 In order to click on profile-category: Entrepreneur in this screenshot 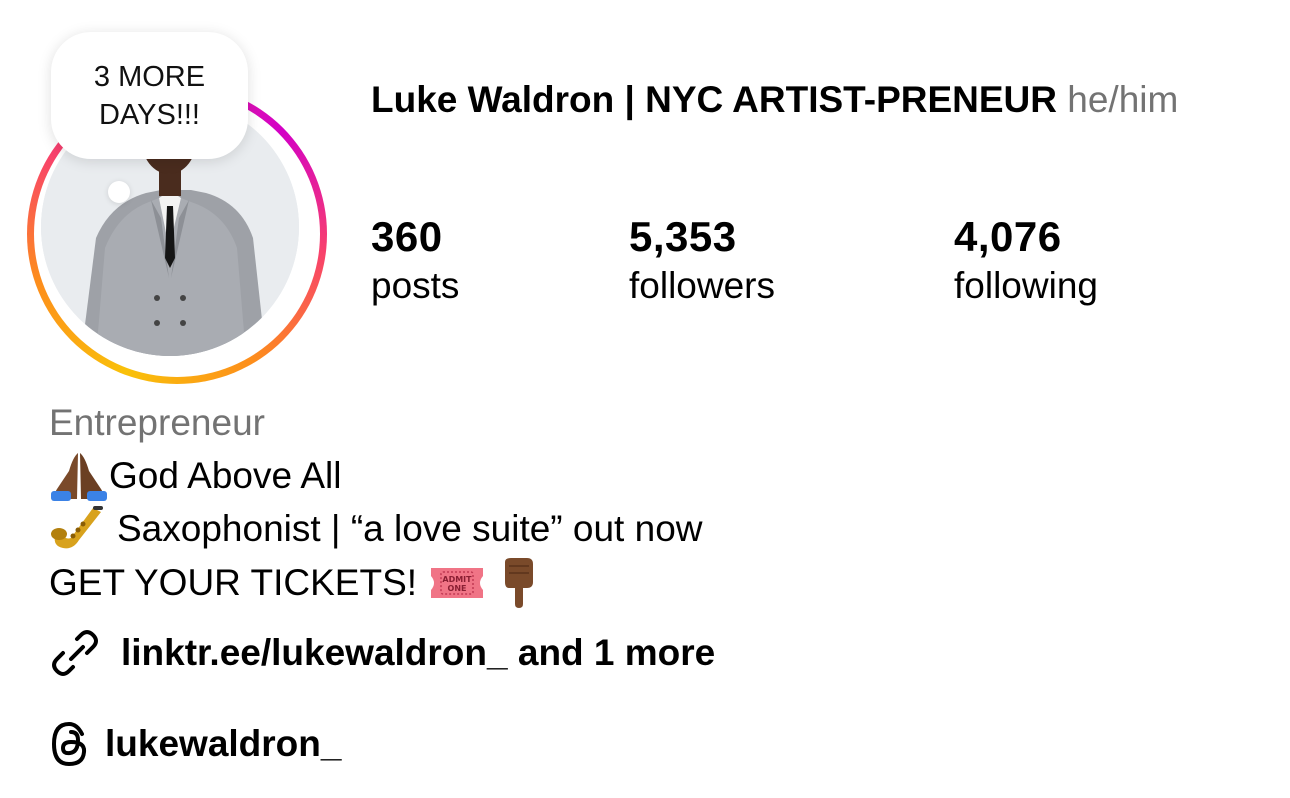, I will do `click(157, 422)`.